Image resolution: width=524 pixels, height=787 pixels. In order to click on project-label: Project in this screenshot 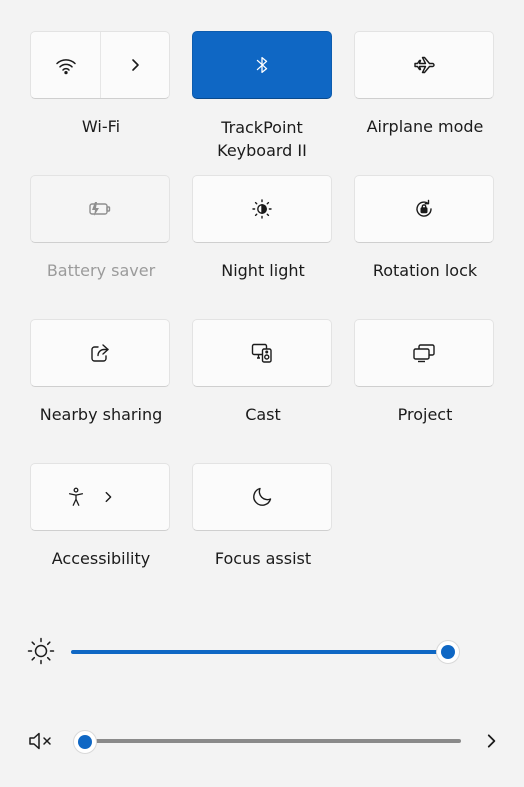, I will do `click(425, 414)`.